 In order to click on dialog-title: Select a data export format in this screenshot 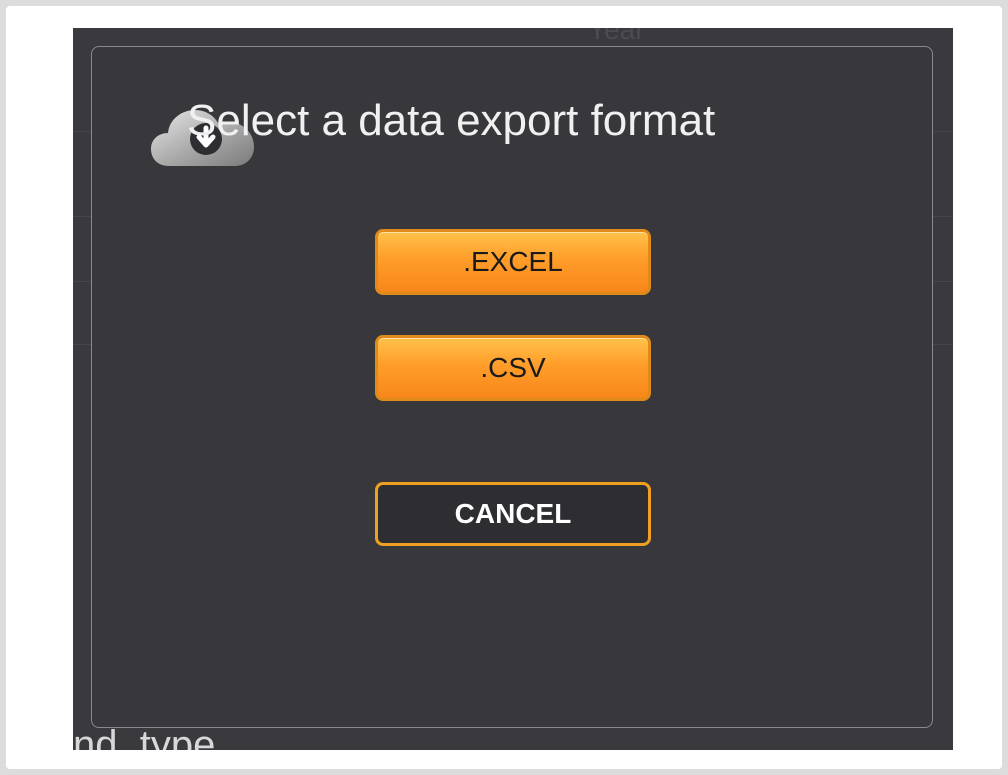, I will do `click(451, 120)`.